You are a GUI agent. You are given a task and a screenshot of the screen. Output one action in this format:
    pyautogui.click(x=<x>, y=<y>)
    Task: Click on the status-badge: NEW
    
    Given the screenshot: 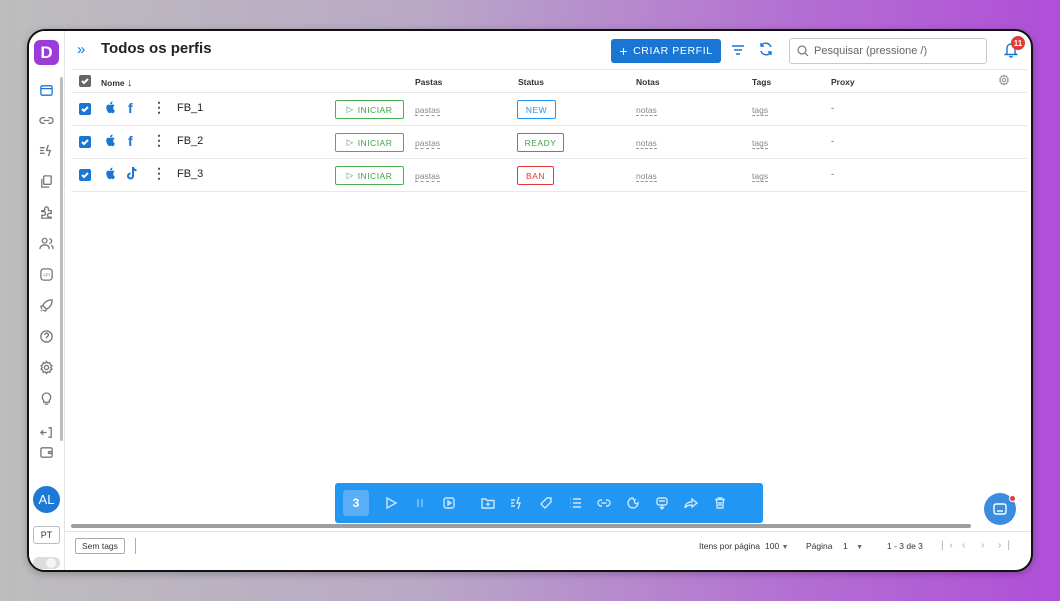 What is the action you would take?
    pyautogui.click(x=536, y=109)
    